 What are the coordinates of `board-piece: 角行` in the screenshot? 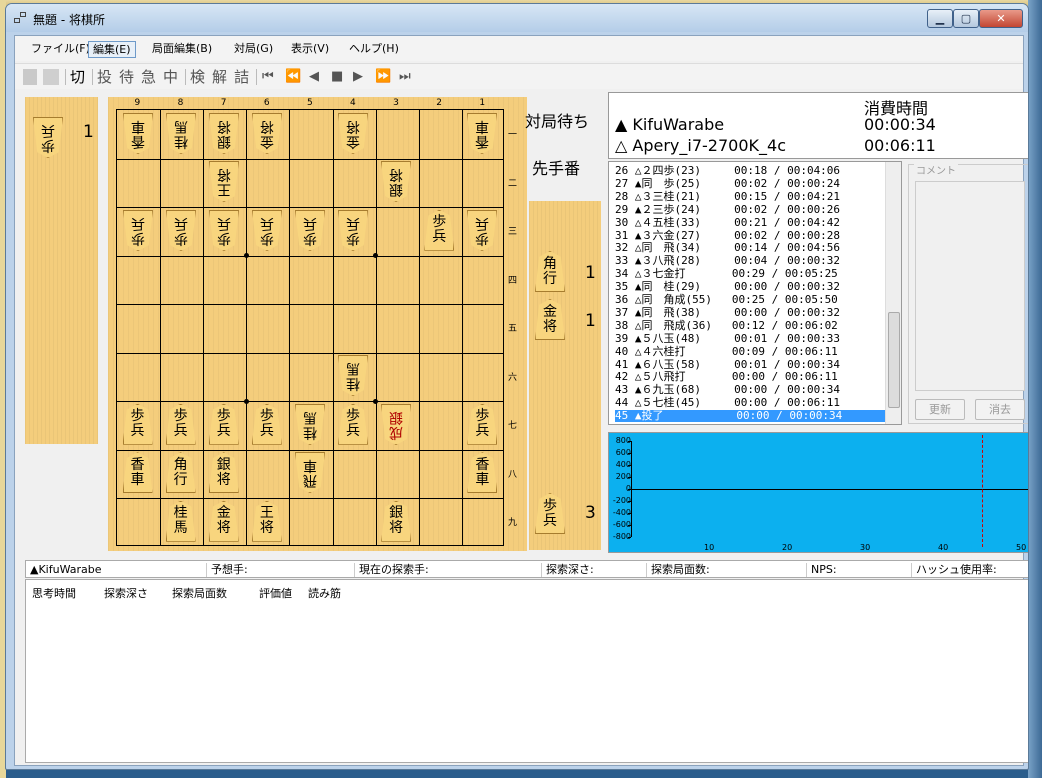 It's located at (180, 473).